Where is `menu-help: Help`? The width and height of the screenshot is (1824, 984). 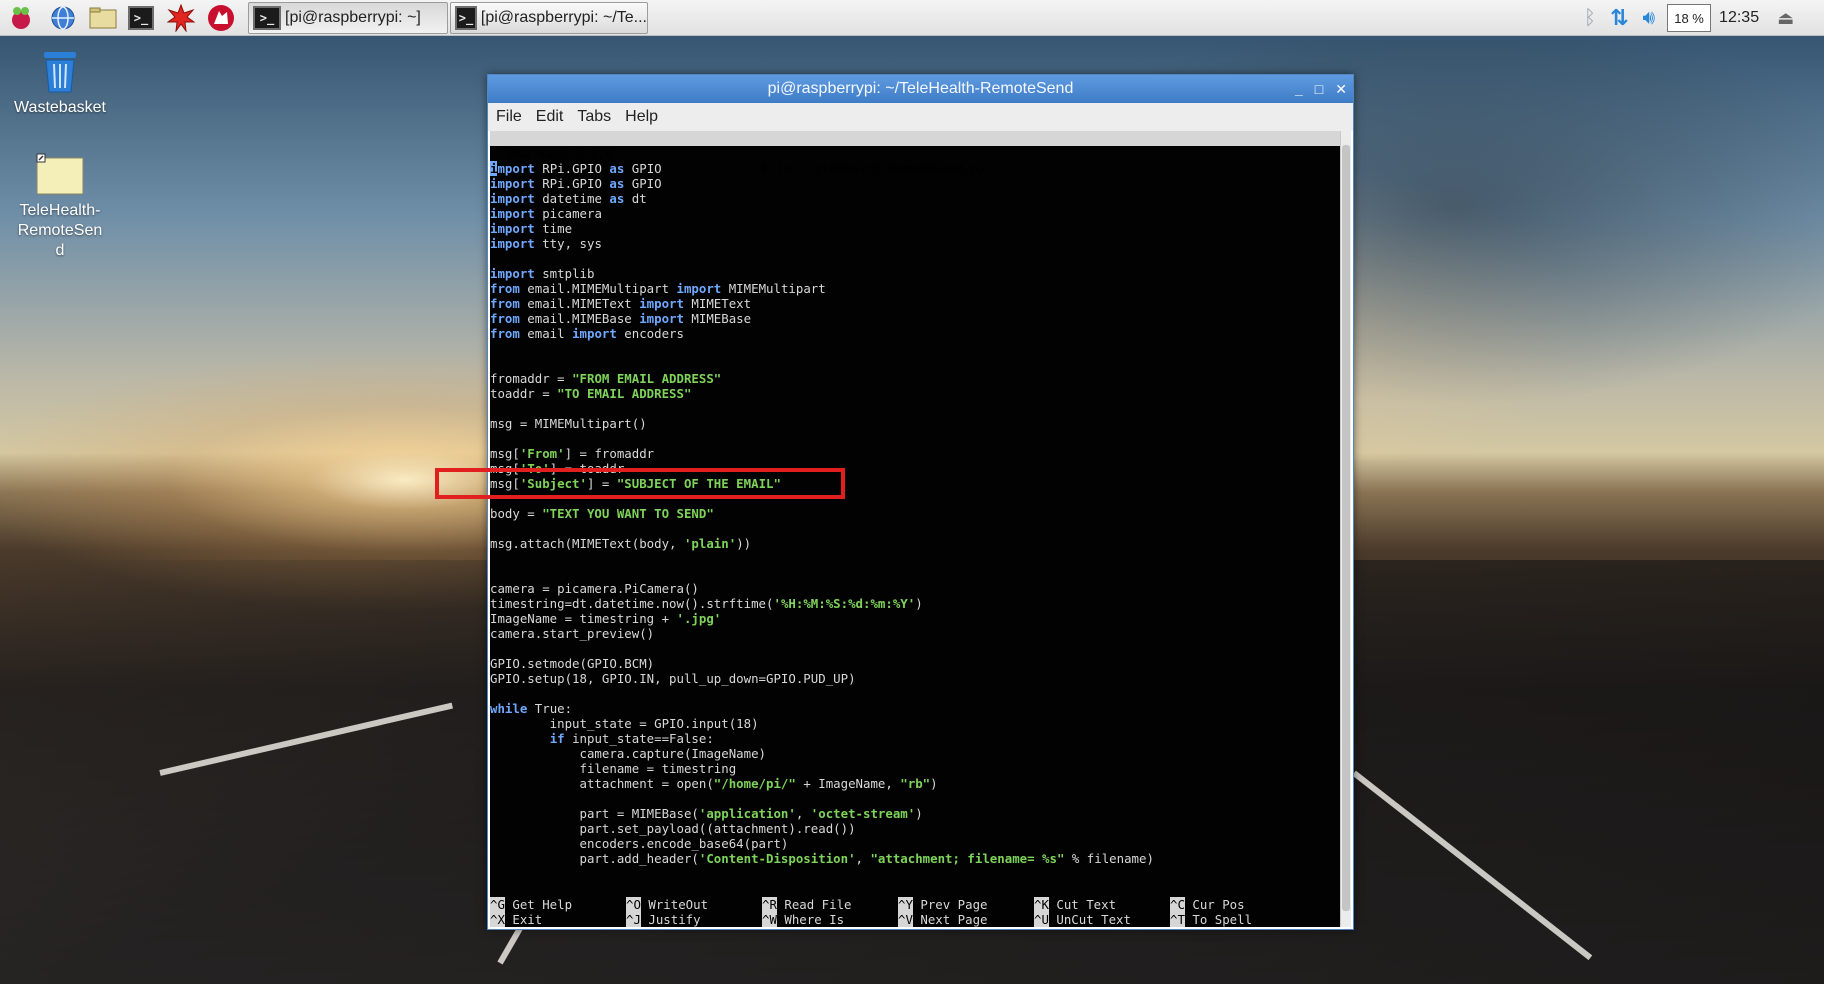
menu-help: Help is located at coordinates (641, 117).